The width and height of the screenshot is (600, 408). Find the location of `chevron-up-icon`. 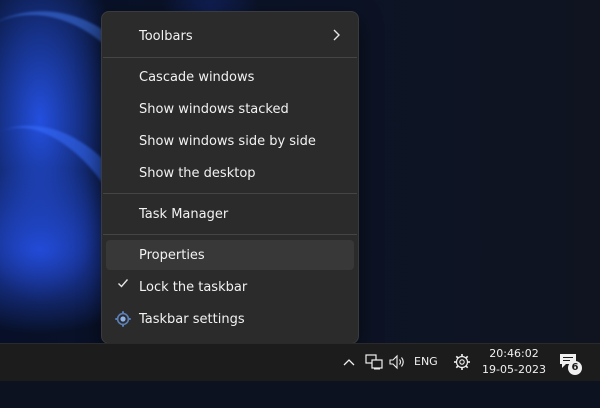

chevron-up-icon is located at coordinates (349, 362).